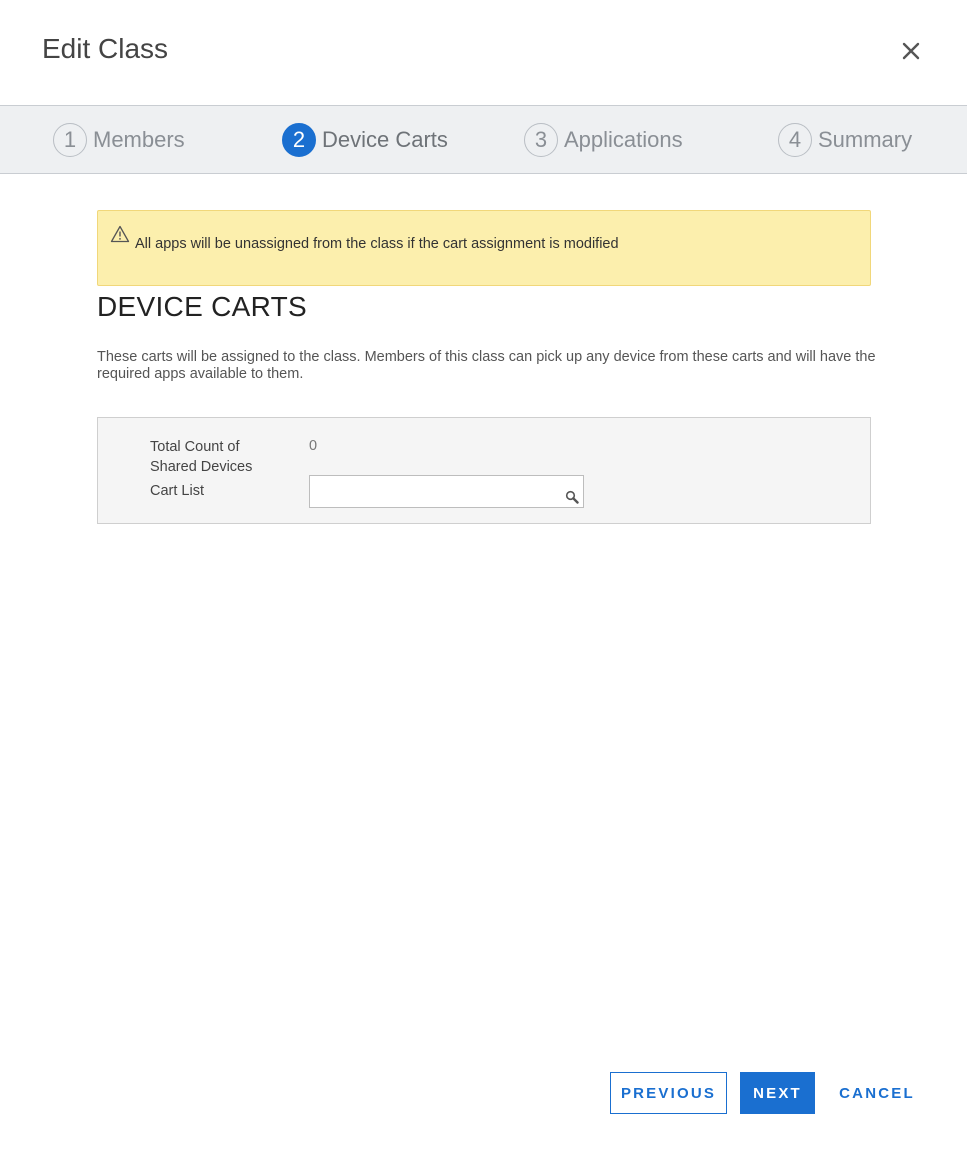 The image size is (967, 1154). I want to click on total-count-label: Total Count of Shared Devices, so click(201, 457).